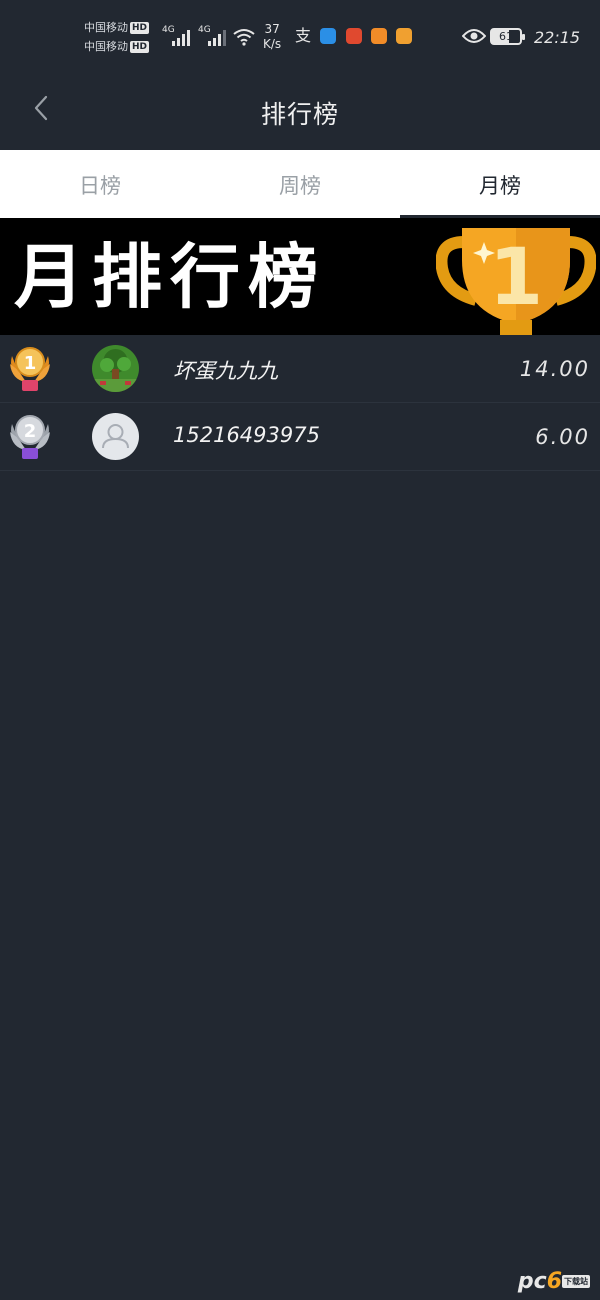 This screenshot has height=1300, width=600. What do you see at coordinates (500, 184) in the screenshot?
I see `tab-monthly: 月榜` at bounding box center [500, 184].